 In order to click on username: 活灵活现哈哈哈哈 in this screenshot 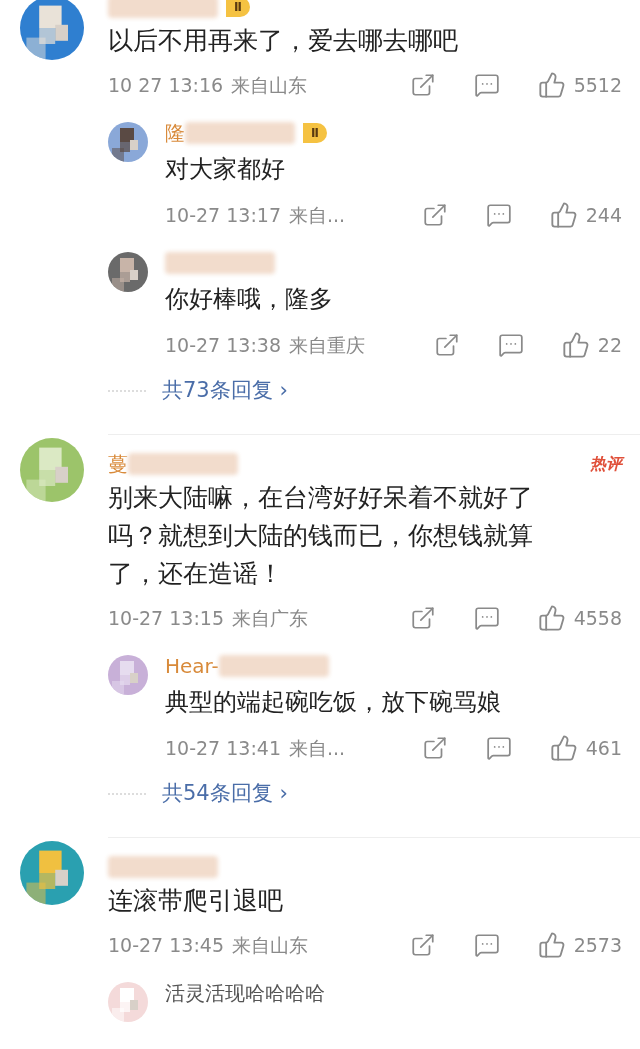, I will do `click(245, 993)`.